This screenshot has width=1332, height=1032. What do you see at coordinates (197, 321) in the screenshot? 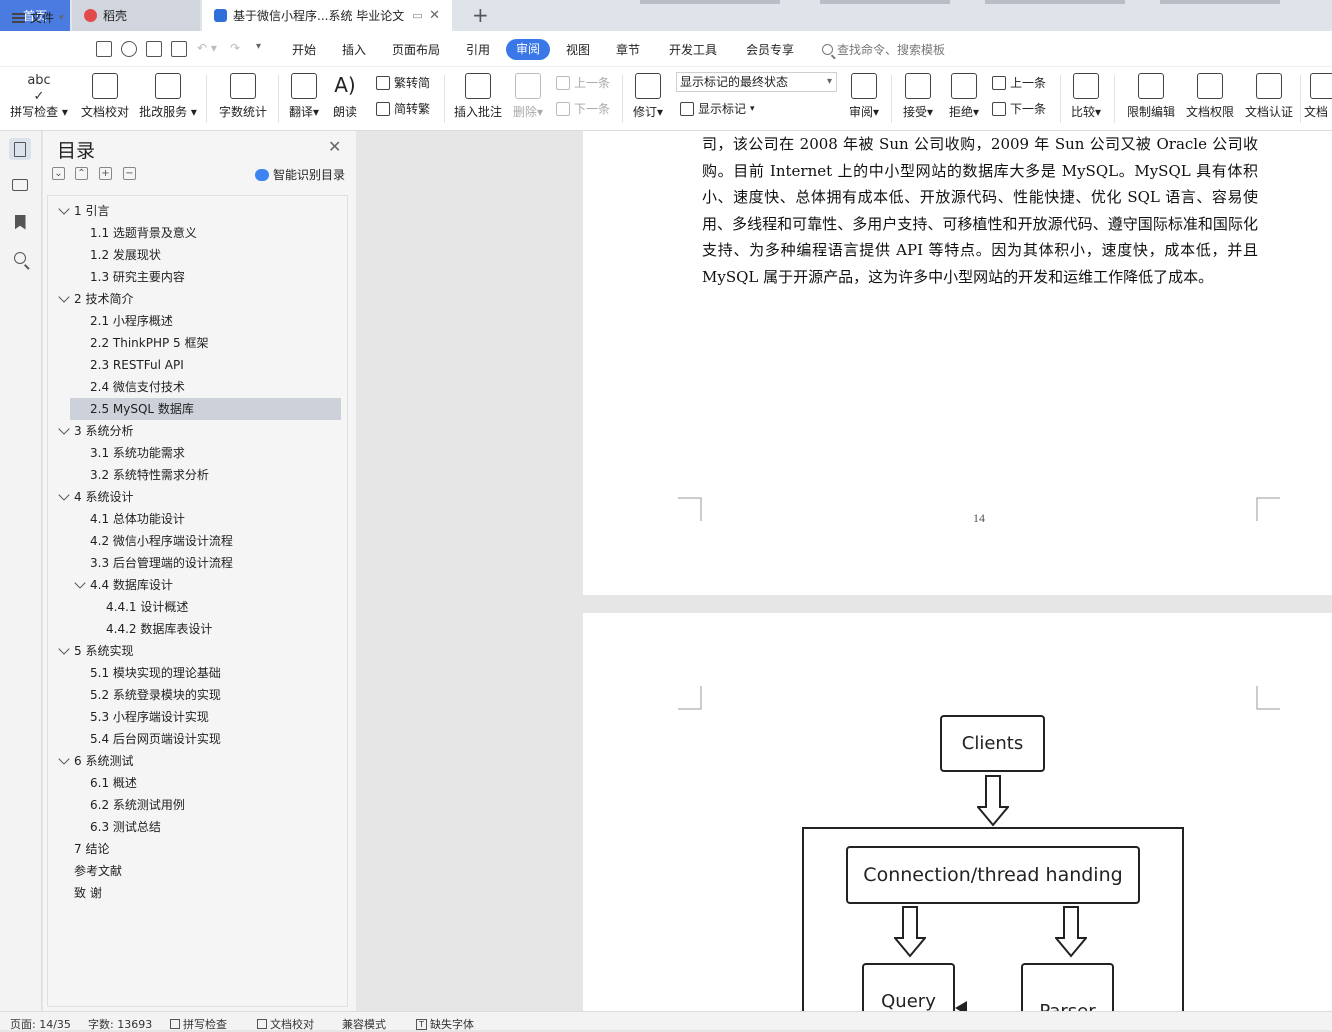
I see `toc-item: 2.1 小程序概述` at bounding box center [197, 321].